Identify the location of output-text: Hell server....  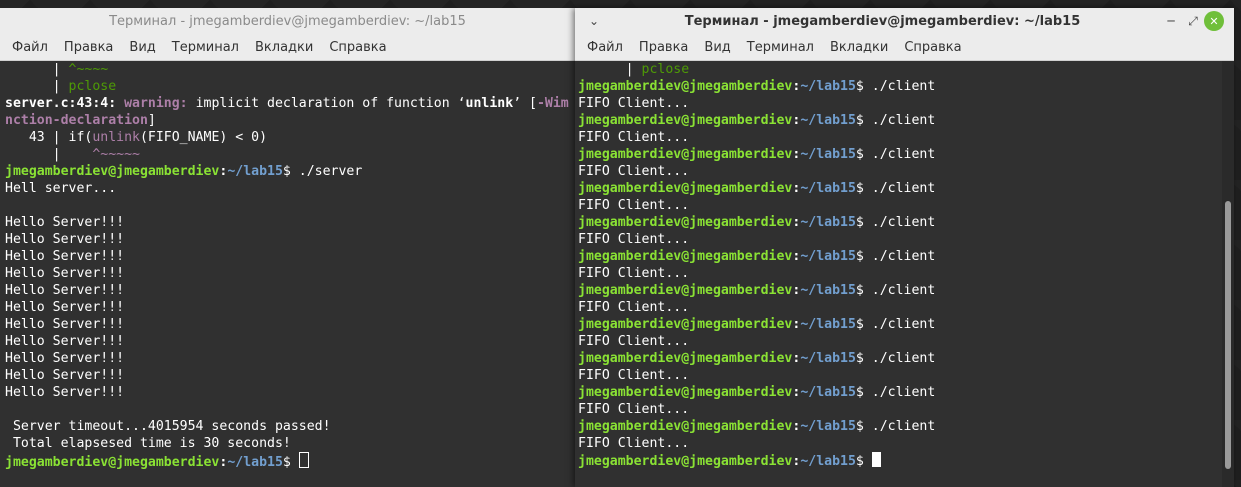
(61, 188).